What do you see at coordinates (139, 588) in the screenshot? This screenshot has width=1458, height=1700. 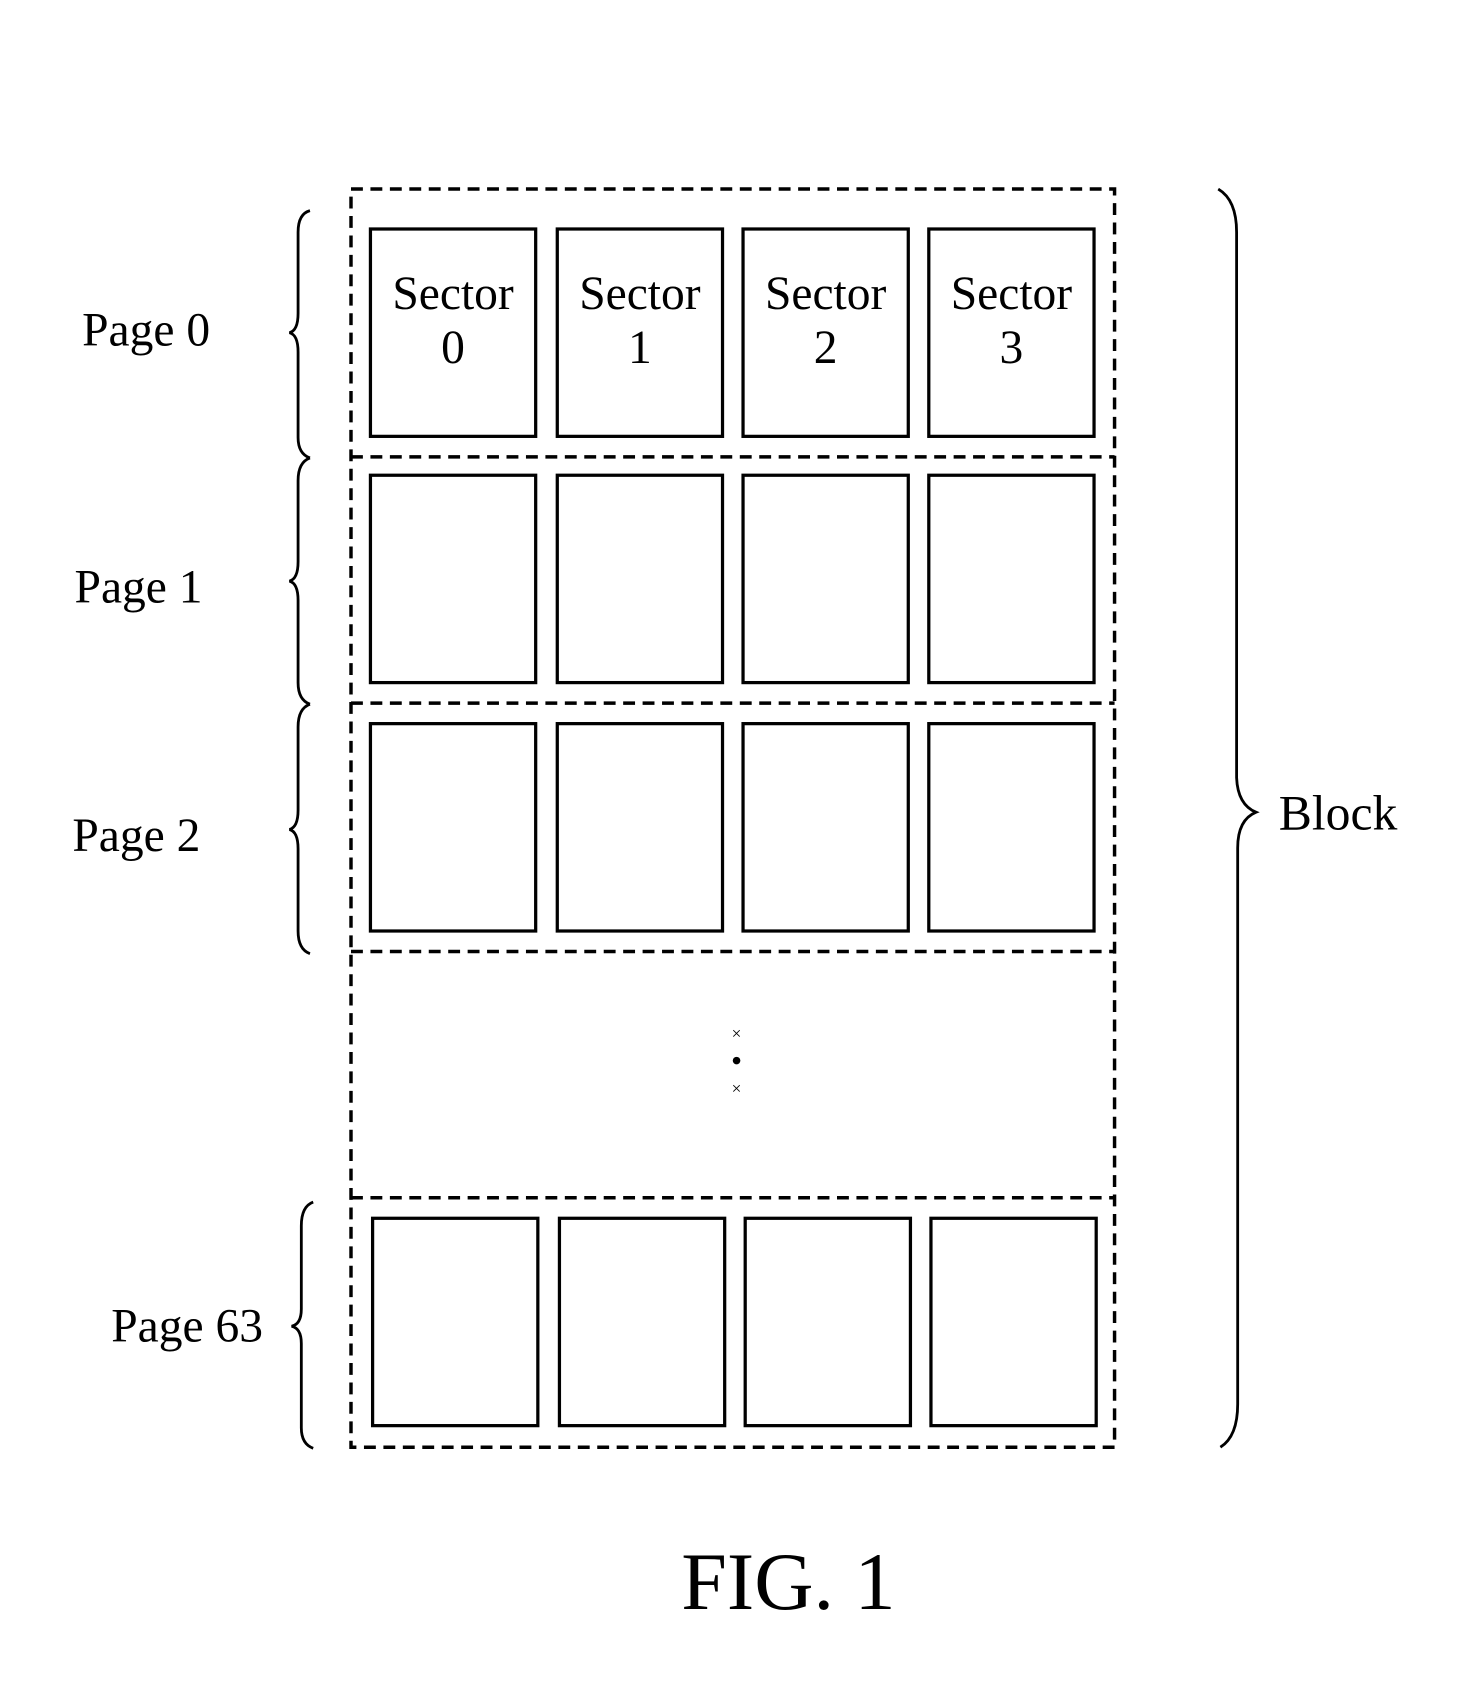 I see `page-1-label: Page 1` at bounding box center [139, 588].